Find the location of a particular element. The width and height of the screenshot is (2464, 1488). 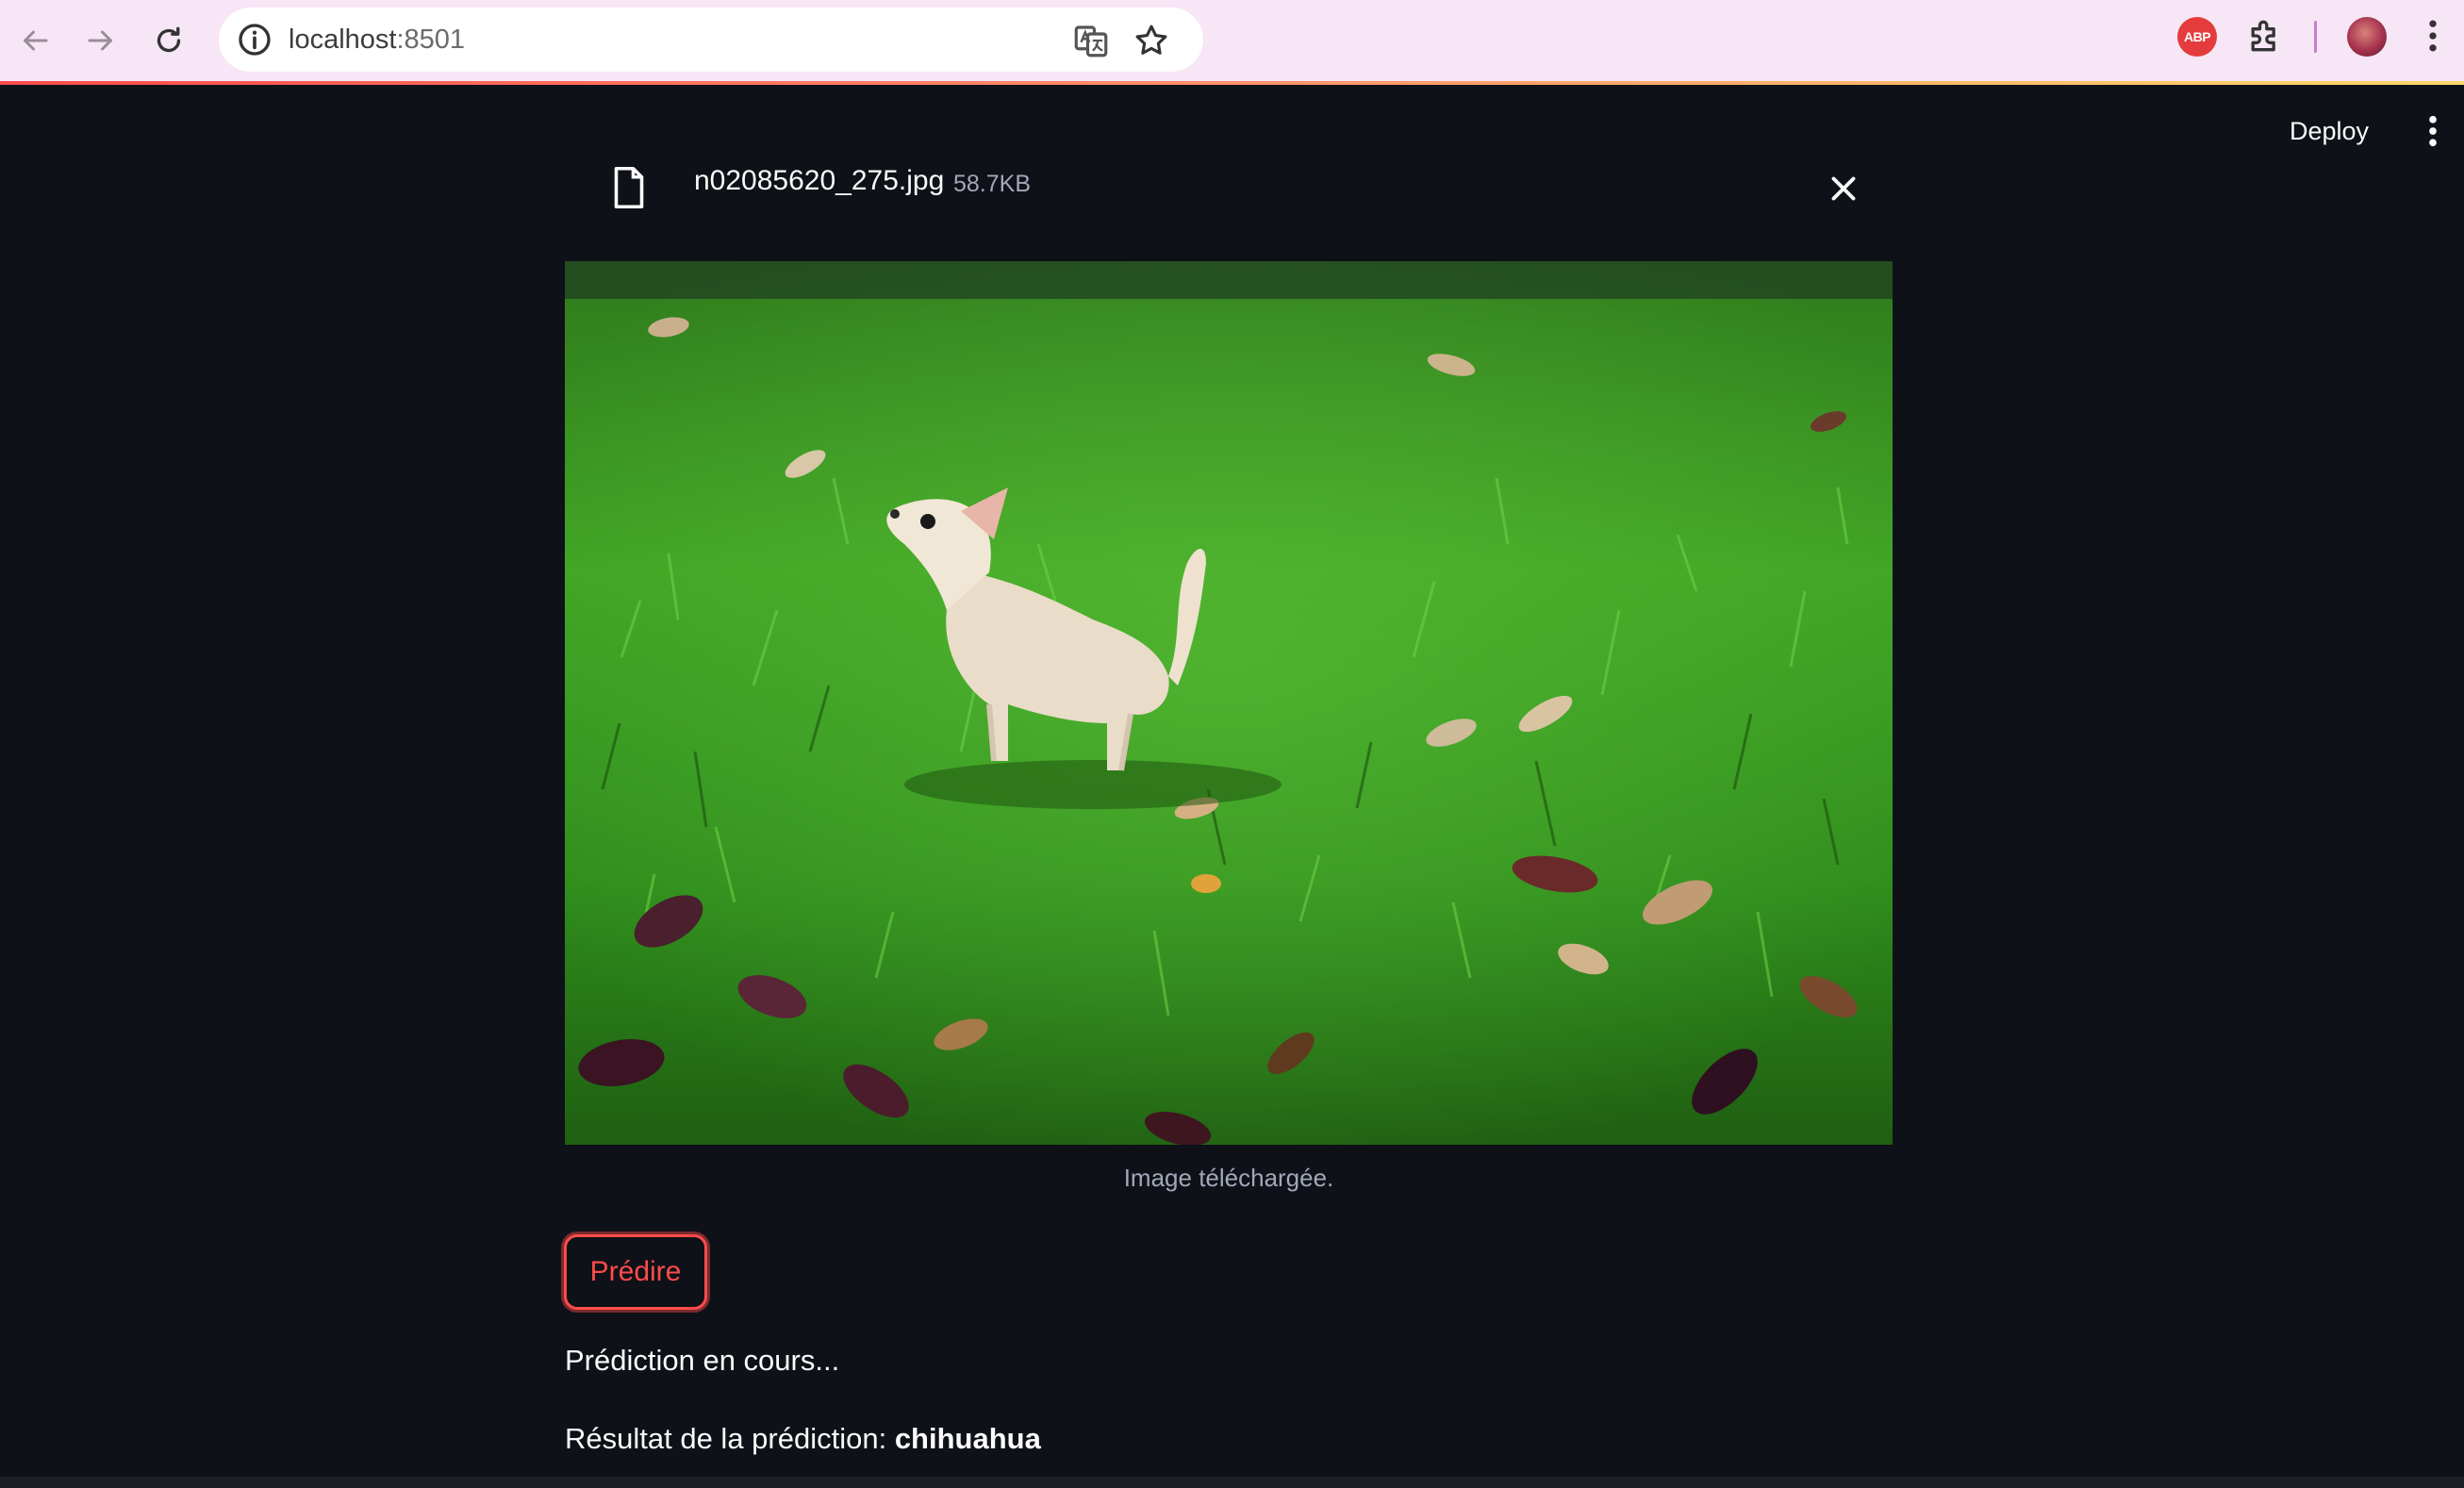

result-value: chihuahua is located at coordinates (968, 1438).